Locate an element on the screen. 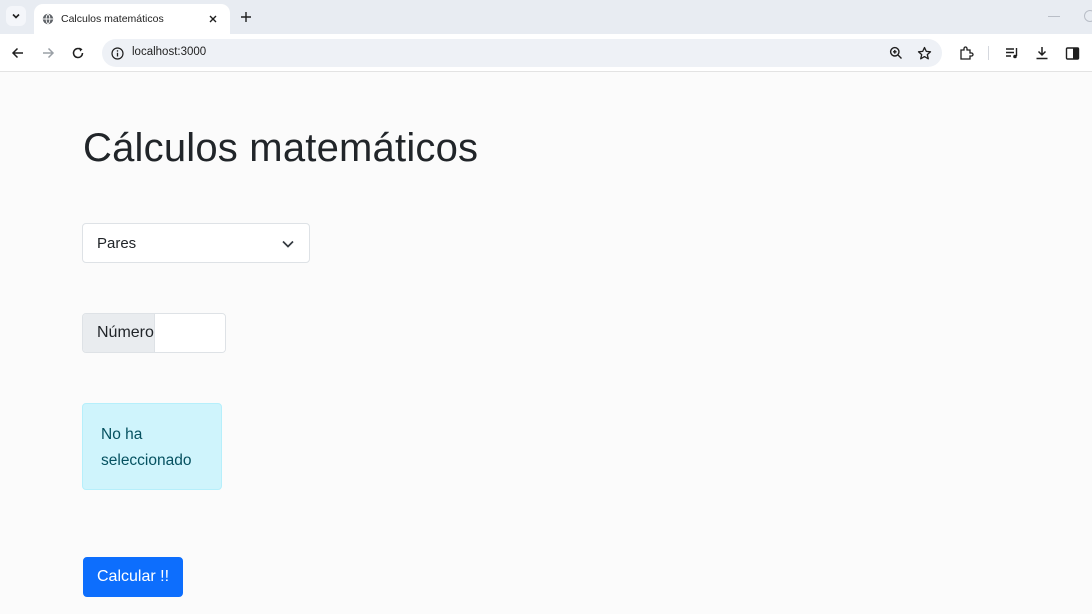 This screenshot has height=614, width=1092. number-label: Número is located at coordinates (119, 333).